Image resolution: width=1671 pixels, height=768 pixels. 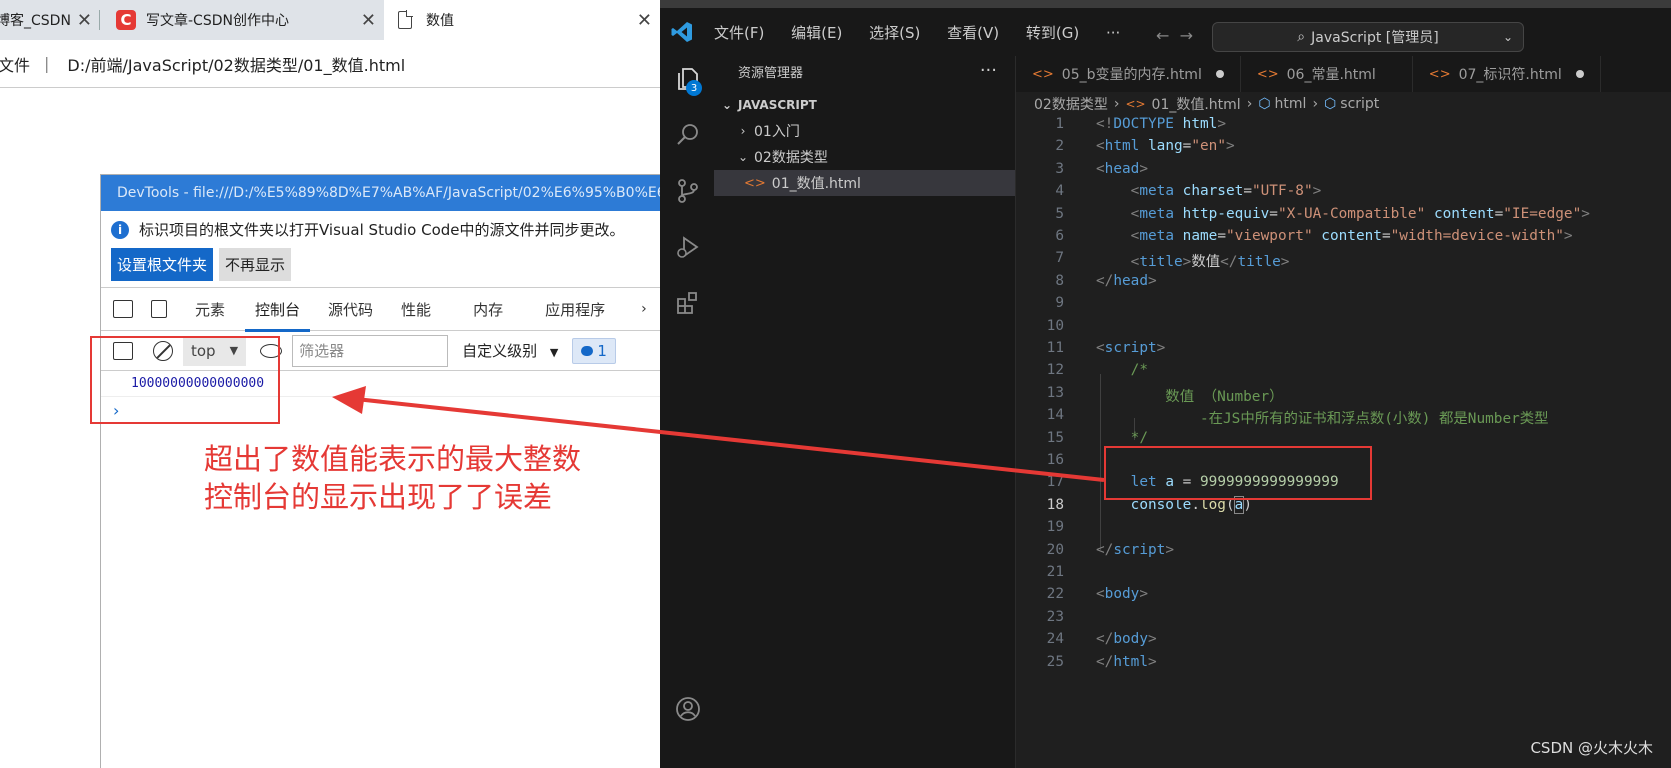 I want to click on tab-elements: 元素, so click(x=210, y=309).